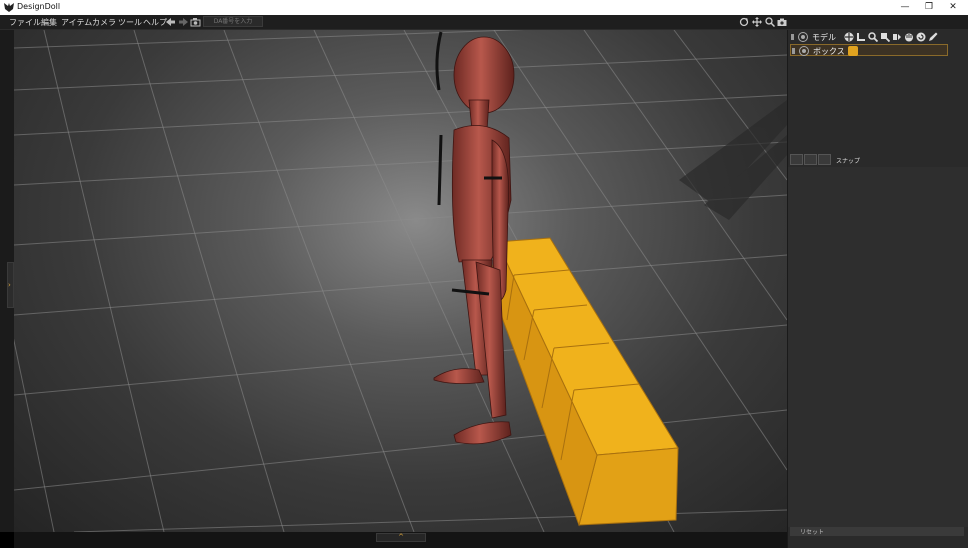 Image resolution: width=968 pixels, height=548 pixels. Describe the element at coordinates (861, 37) in the screenshot. I see `bone-icon` at that location.